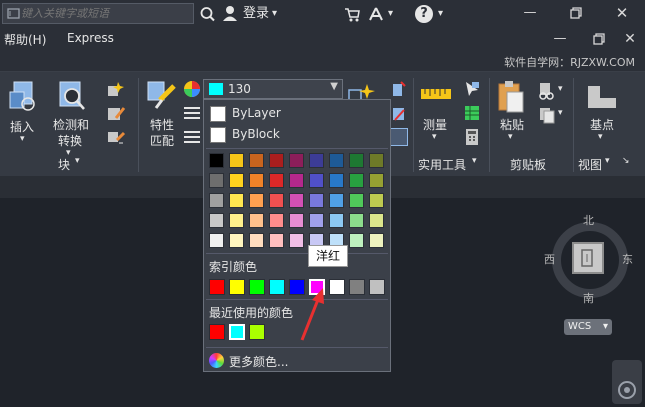 Image resolution: width=645 pixels, height=407 pixels. I want to click on ungroup-icon, so click(399, 90).